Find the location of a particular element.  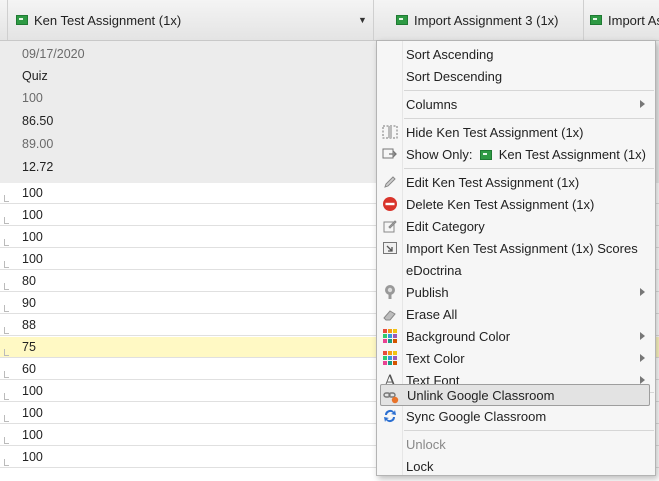

assignment-date: 09/17/2020 is located at coordinates (53, 54).